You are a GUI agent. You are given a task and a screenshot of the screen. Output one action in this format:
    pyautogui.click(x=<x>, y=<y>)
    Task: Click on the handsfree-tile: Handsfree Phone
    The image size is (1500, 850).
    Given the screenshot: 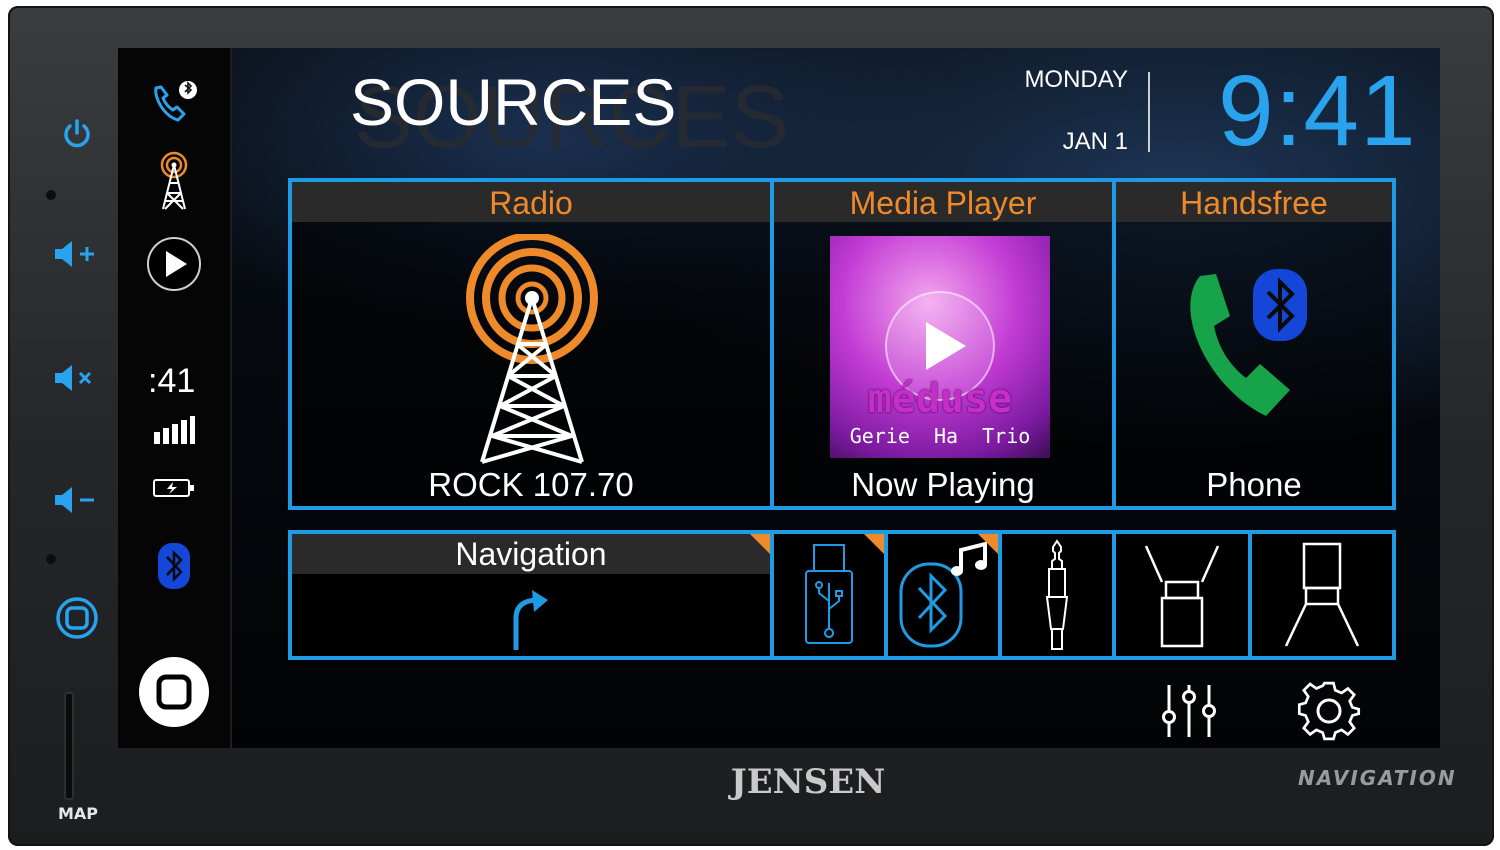 What is the action you would take?
    pyautogui.click(x=1254, y=344)
    